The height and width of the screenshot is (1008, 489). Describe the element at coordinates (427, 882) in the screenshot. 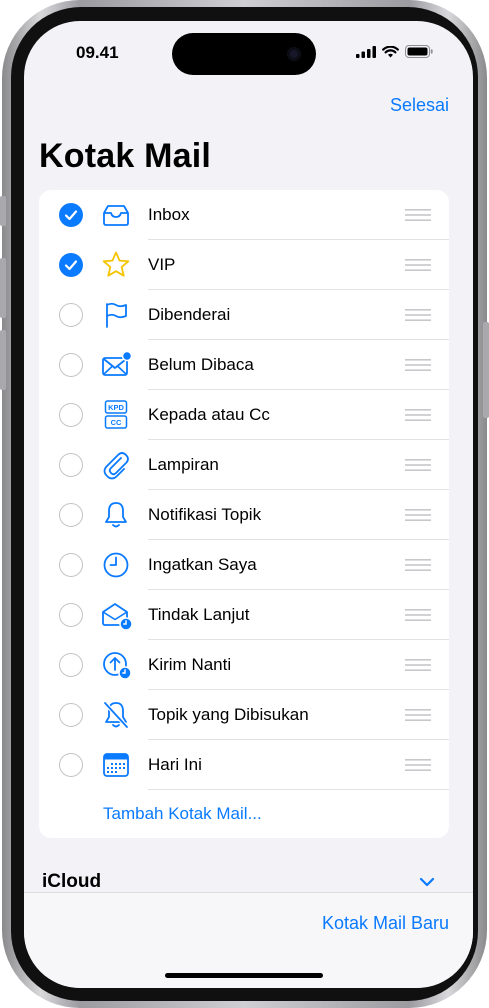

I see `chevron-down-icon` at that location.